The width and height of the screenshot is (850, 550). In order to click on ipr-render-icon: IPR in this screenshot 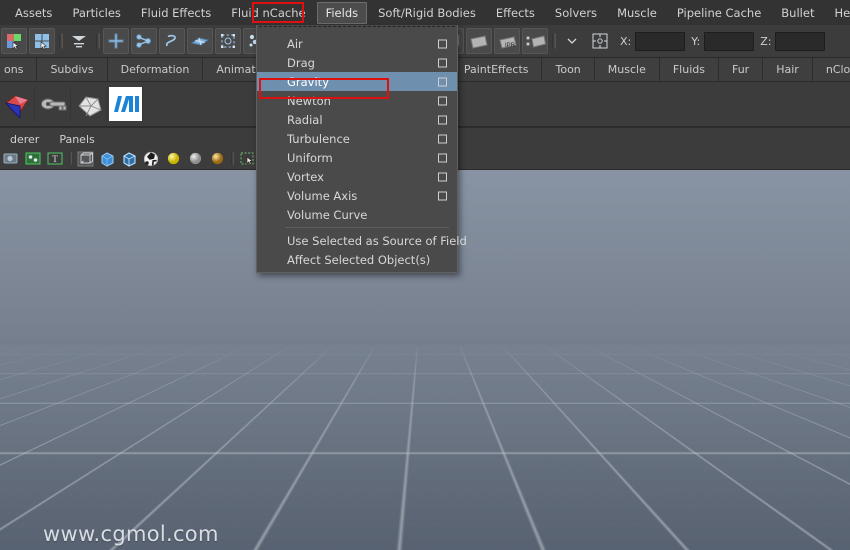, I will do `click(507, 41)`.